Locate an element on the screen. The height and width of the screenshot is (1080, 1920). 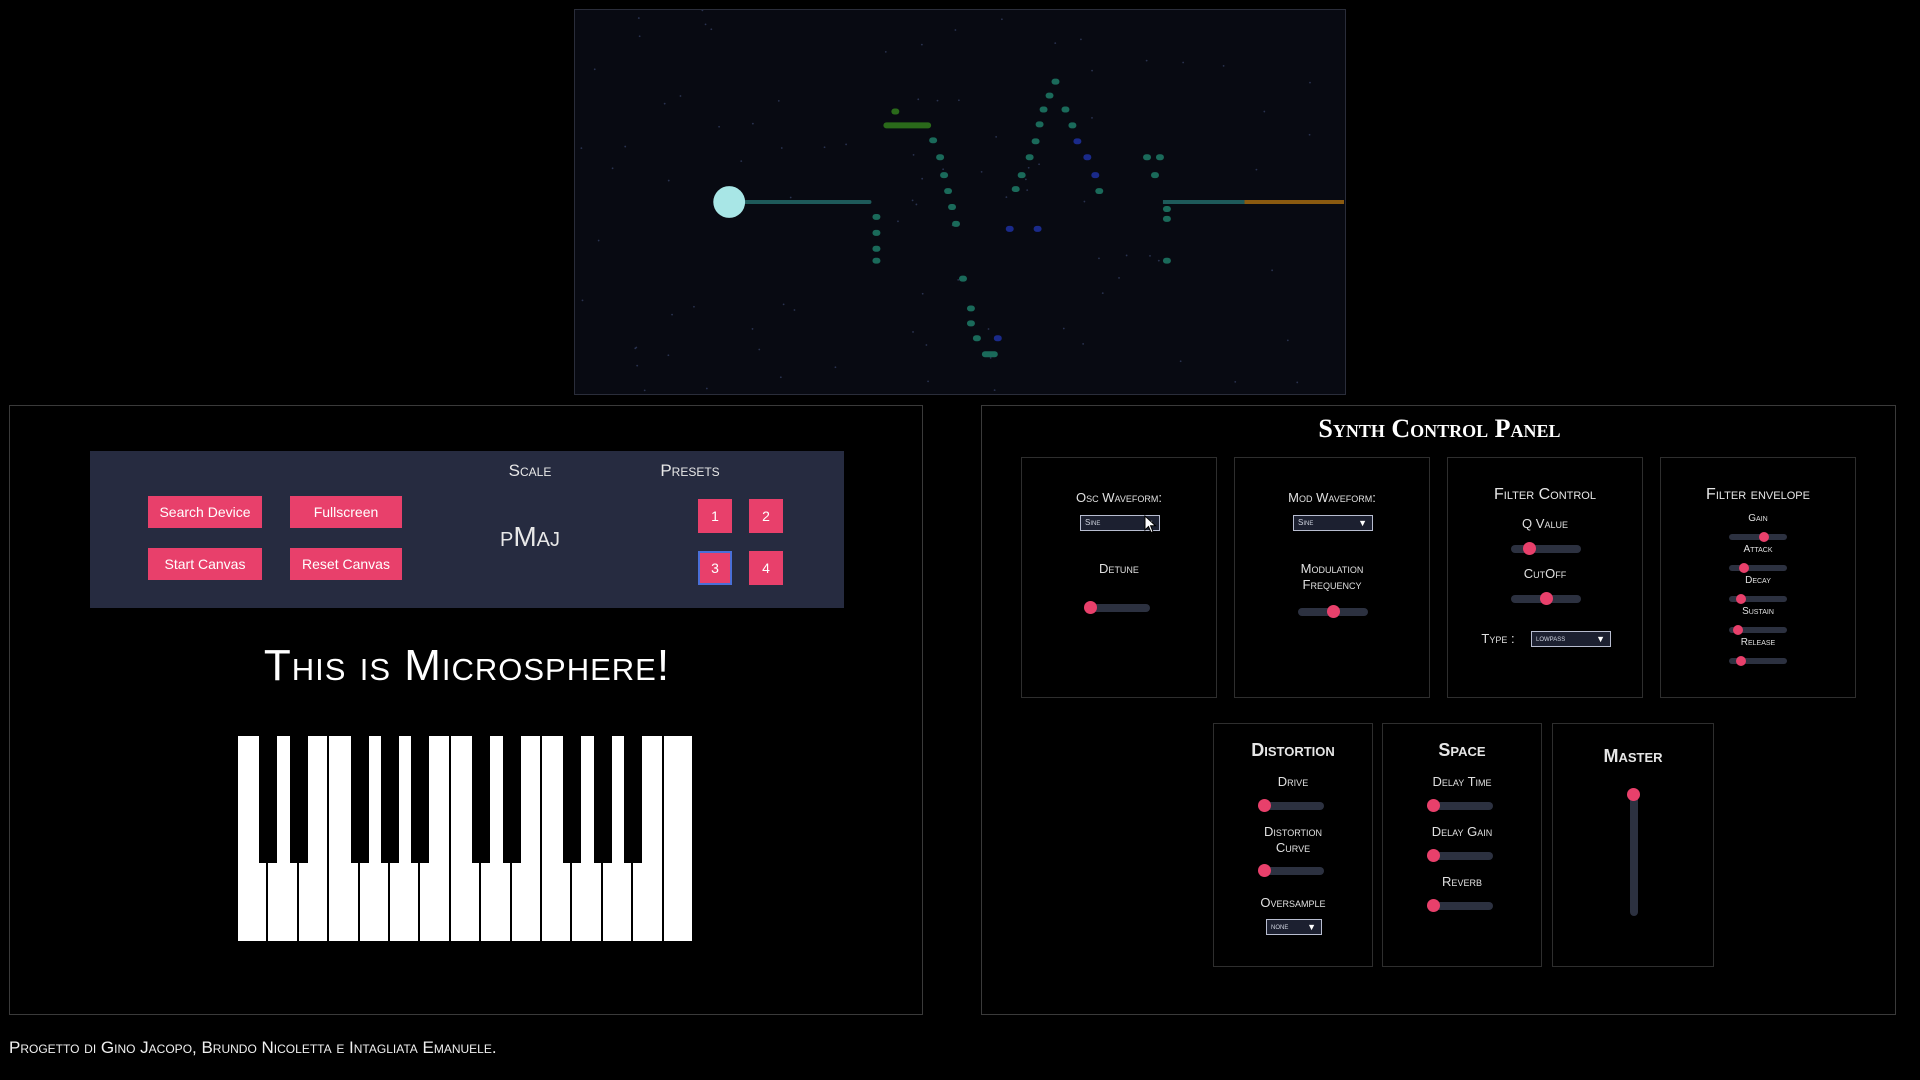
drive-label: Drive is located at coordinates (1293, 781).